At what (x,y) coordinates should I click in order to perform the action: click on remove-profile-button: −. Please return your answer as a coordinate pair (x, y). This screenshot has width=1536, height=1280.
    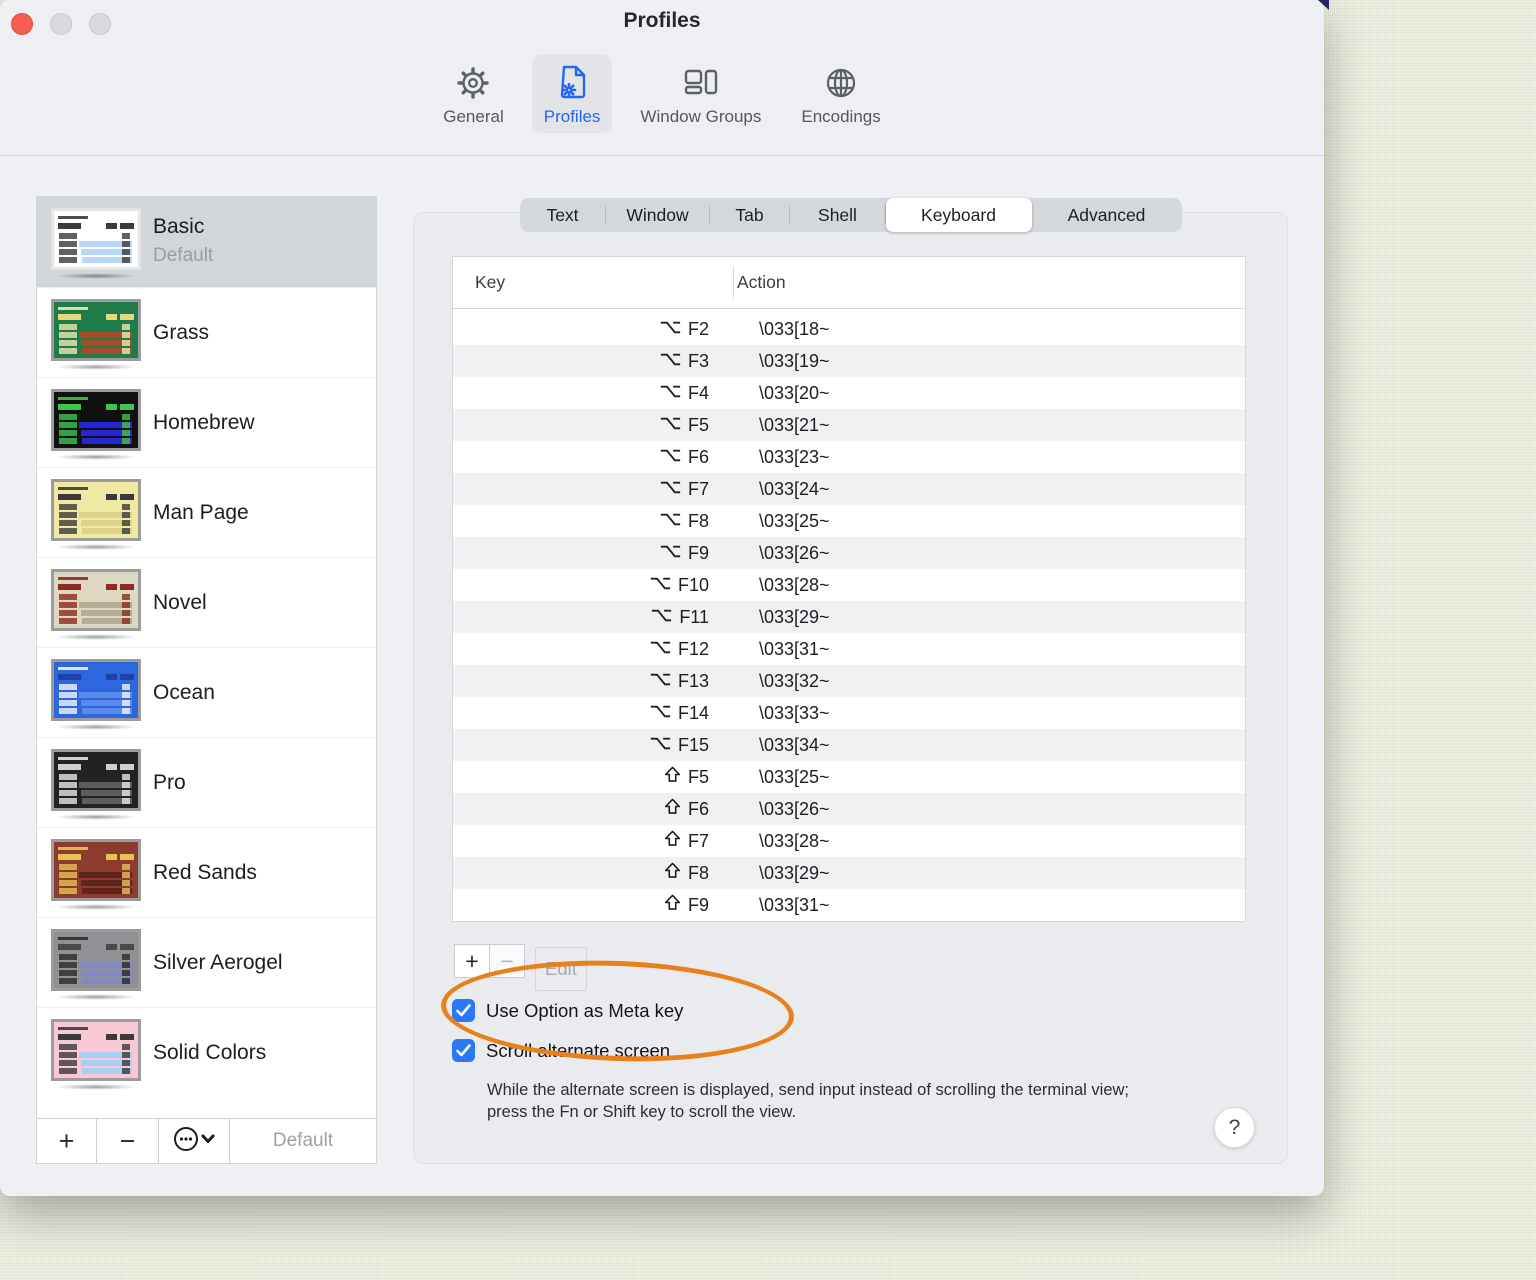
    Looking at the image, I should click on (128, 1141).